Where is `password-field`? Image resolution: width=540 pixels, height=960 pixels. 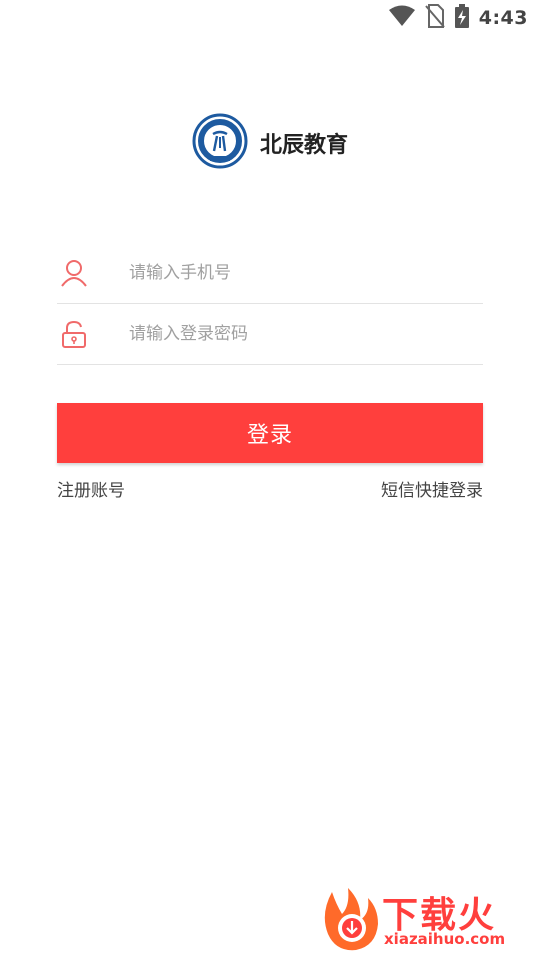
password-field is located at coordinates (270, 334).